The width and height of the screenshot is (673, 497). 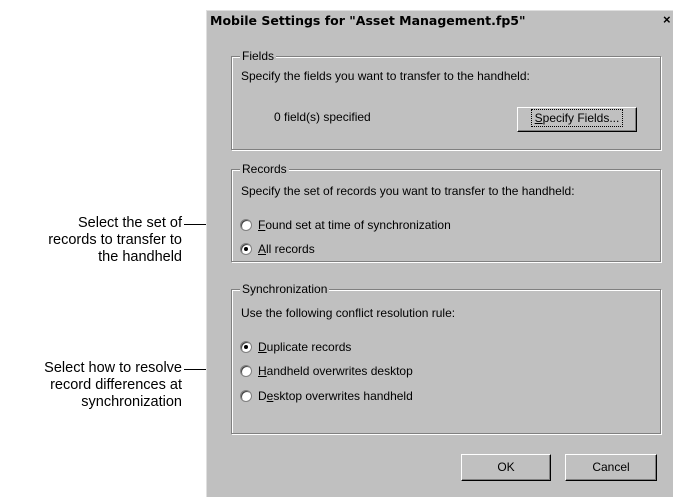 What do you see at coordinates (305, 347) in the screenshot?
I see `radio-duplicate-records-label: Duplicate records` at bounding box center [305, 347].